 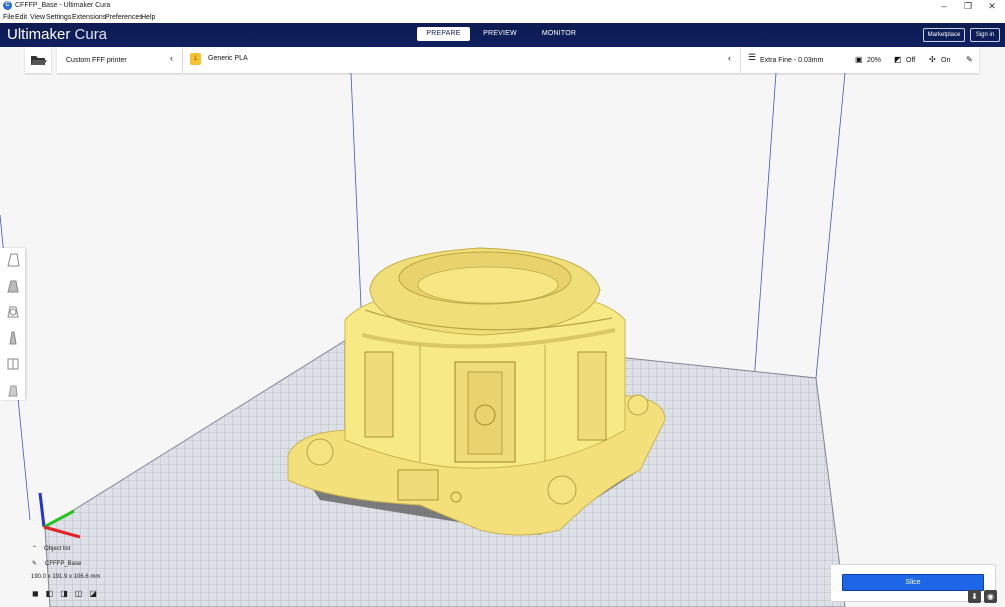 I want to click on mirror-tool-icon, so click(x=12, y=337).